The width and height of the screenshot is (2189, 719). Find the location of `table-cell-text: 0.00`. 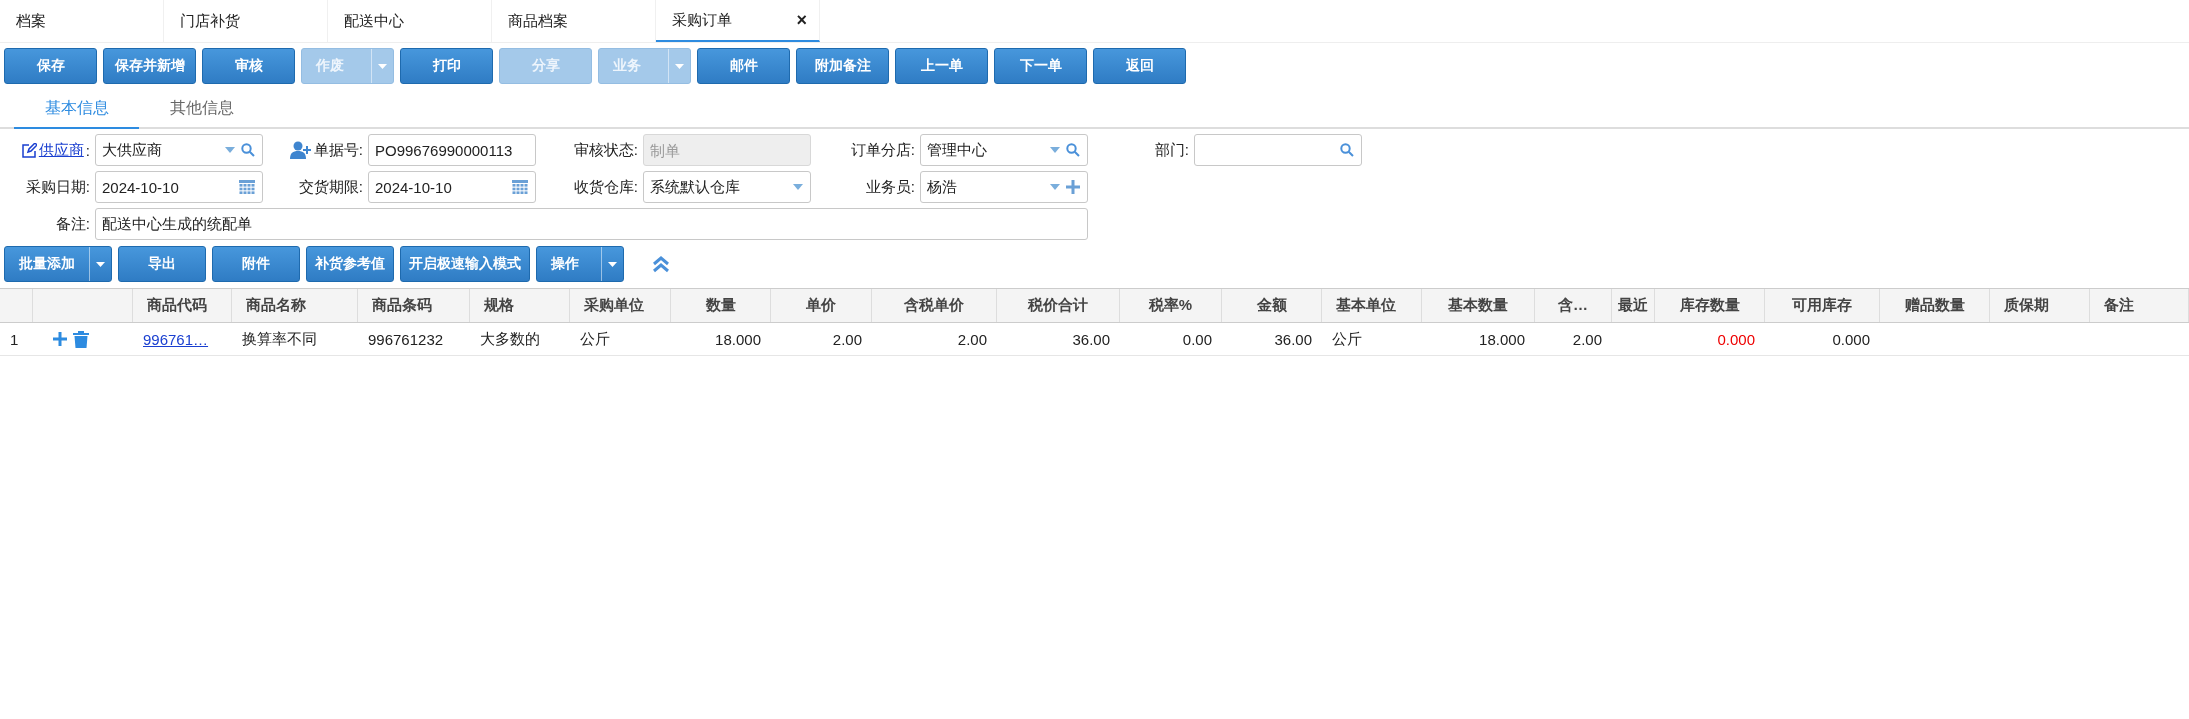

table-cell-text: 0.00 is located at coordinates (1197, 339).